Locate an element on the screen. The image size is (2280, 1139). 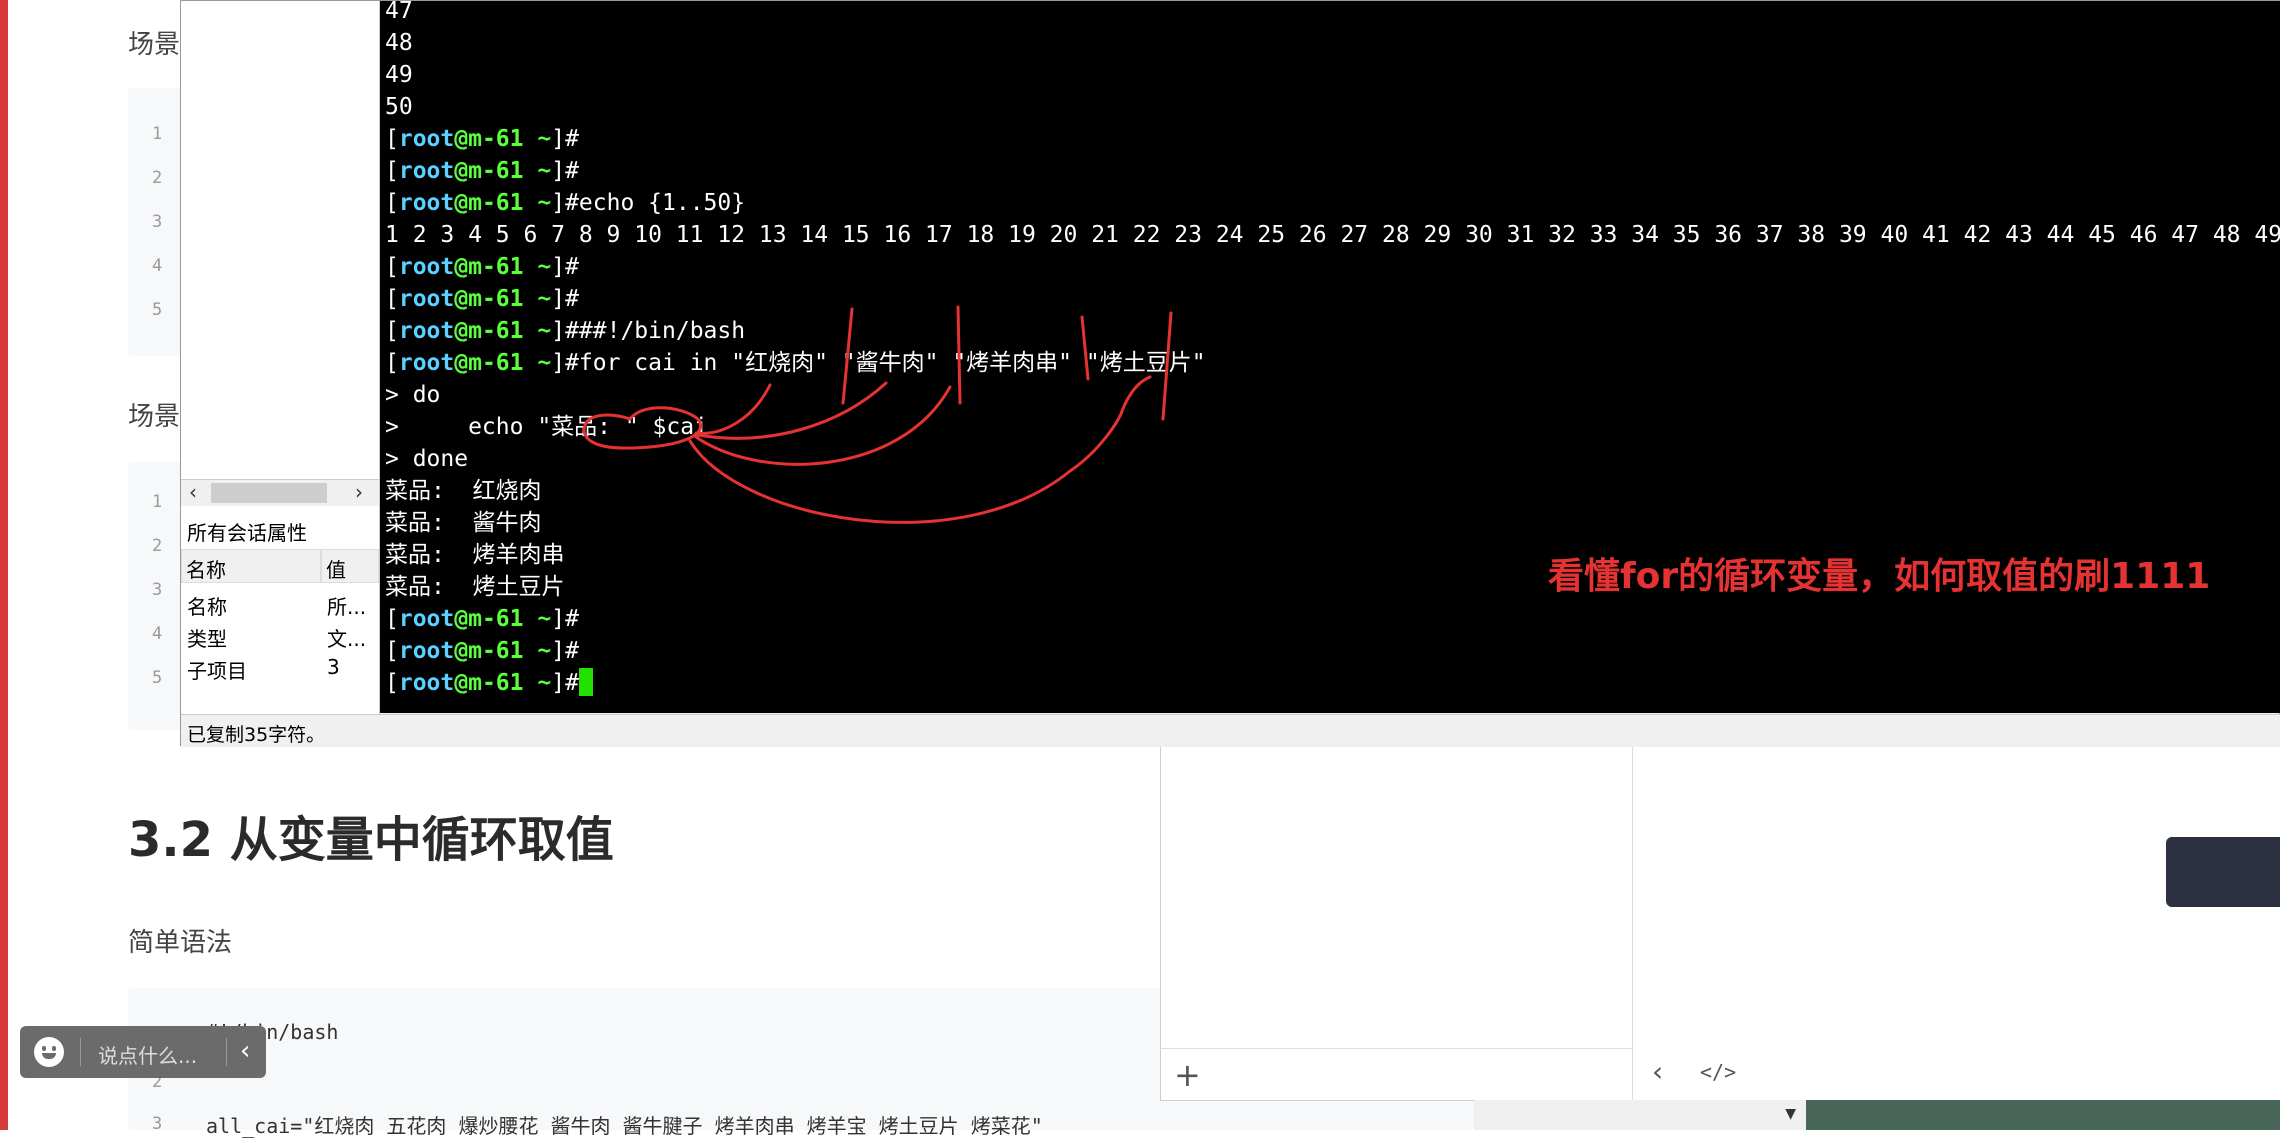
dropdown-arrow-icon: ▼ is located at coordinates (1790, 1114).